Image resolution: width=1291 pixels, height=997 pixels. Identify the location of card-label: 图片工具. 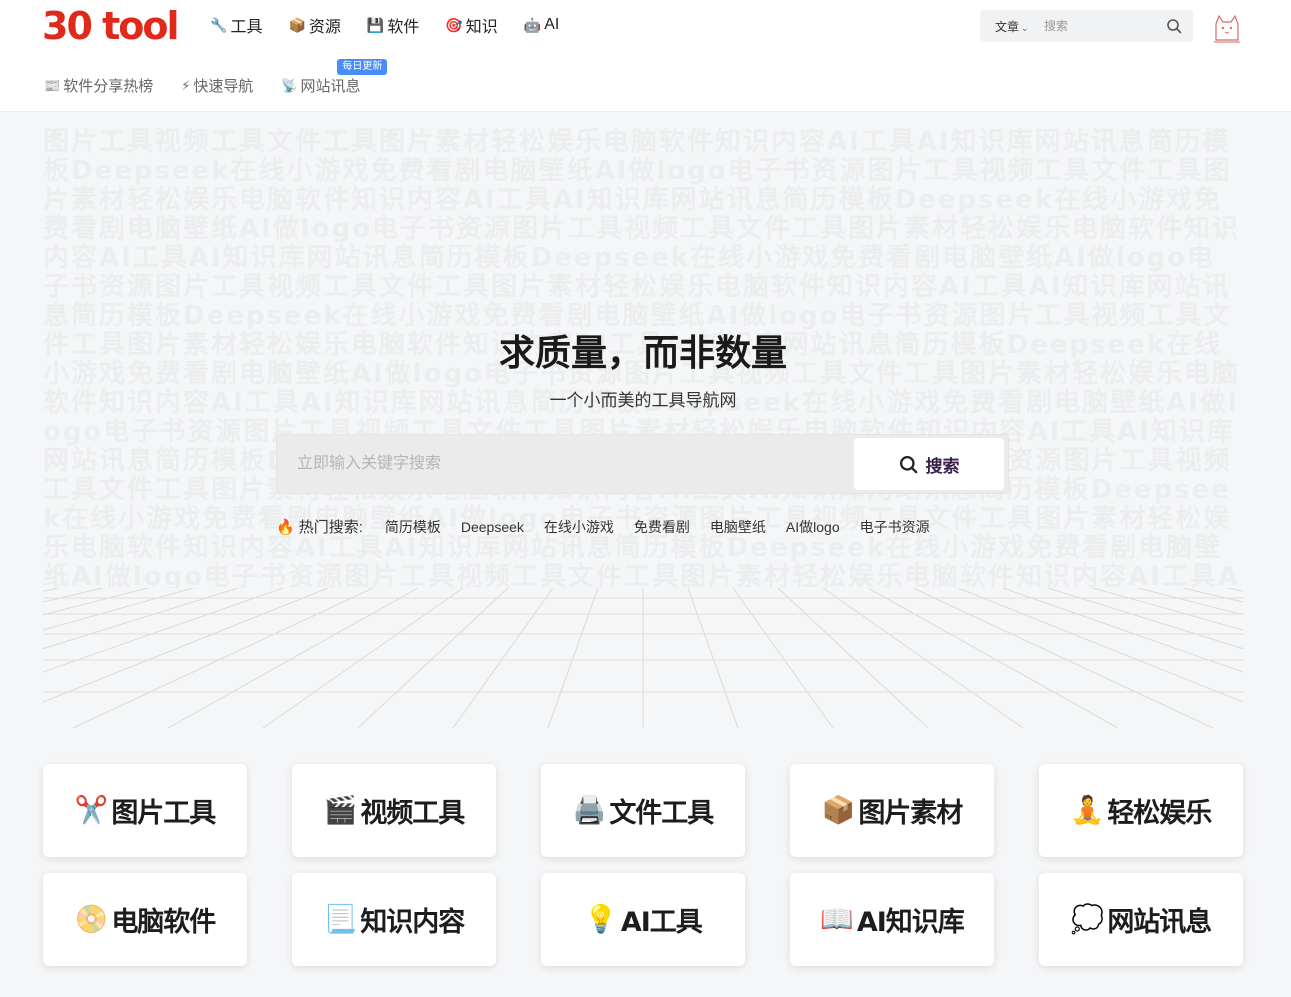
(163, 813).